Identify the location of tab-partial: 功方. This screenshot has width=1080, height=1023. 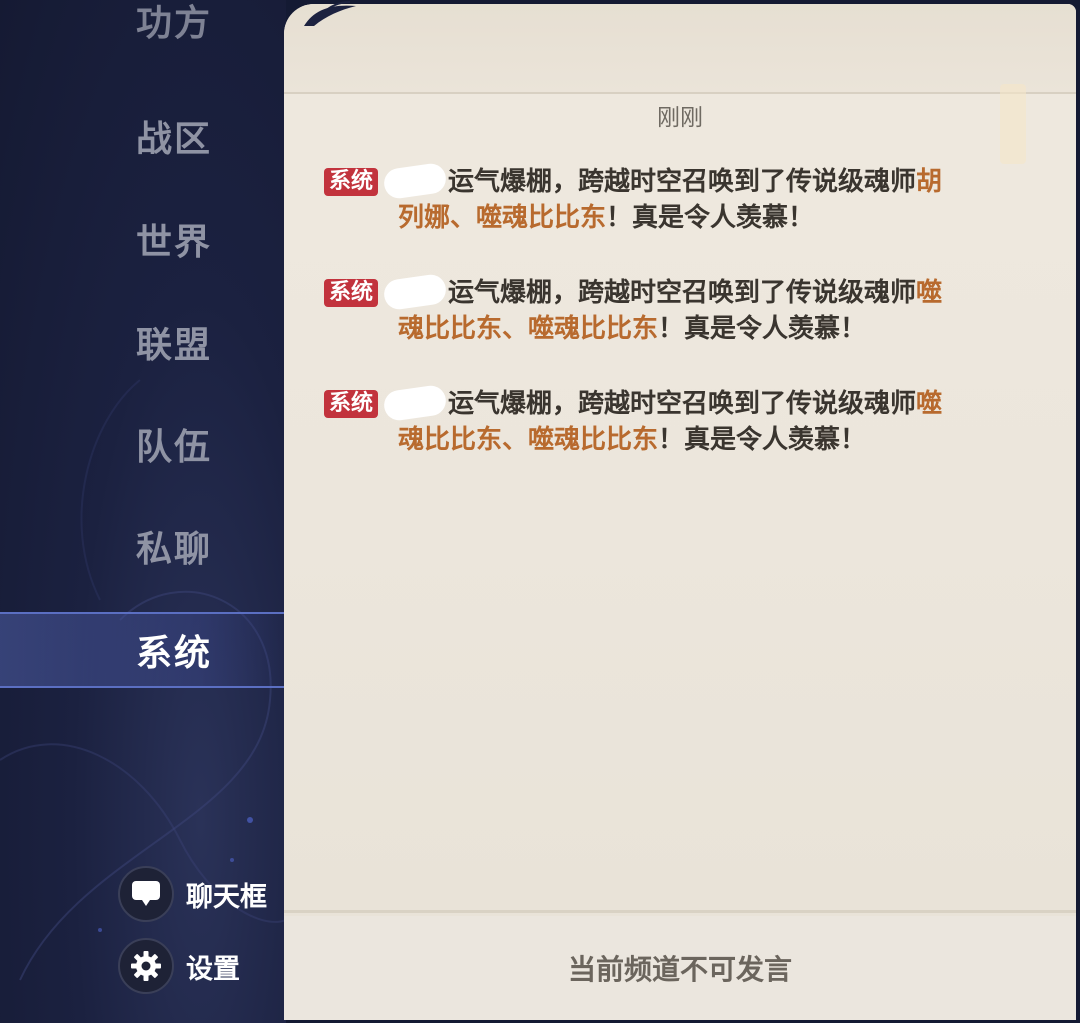
(143, 28).